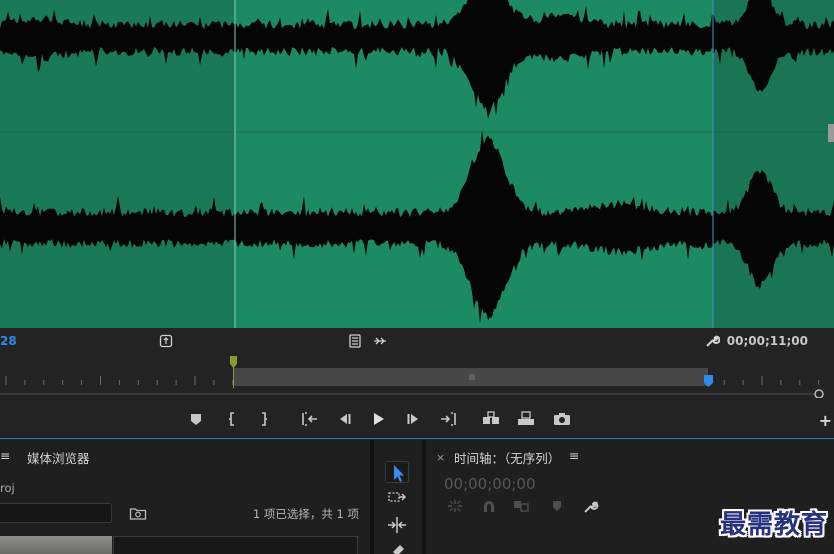 Image resolution: width=834 pixels, height=554 pixels. What do you see at coordinates (831, 133) in the screenshot?
I see `scroll-handle` at bounding box center [831, 133].